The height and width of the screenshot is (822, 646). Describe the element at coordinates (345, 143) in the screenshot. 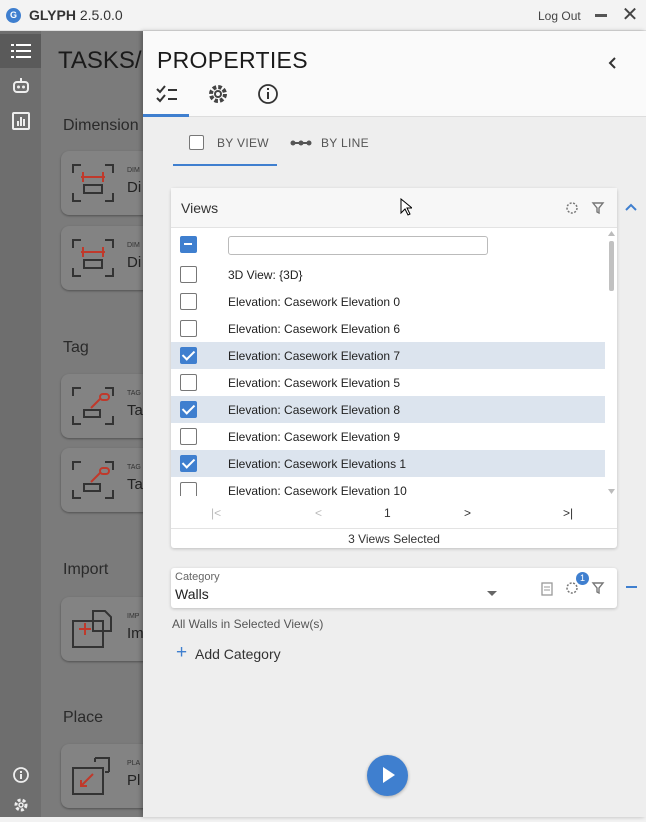

I see `subtab-by-line-label: BY LINE` at that location.